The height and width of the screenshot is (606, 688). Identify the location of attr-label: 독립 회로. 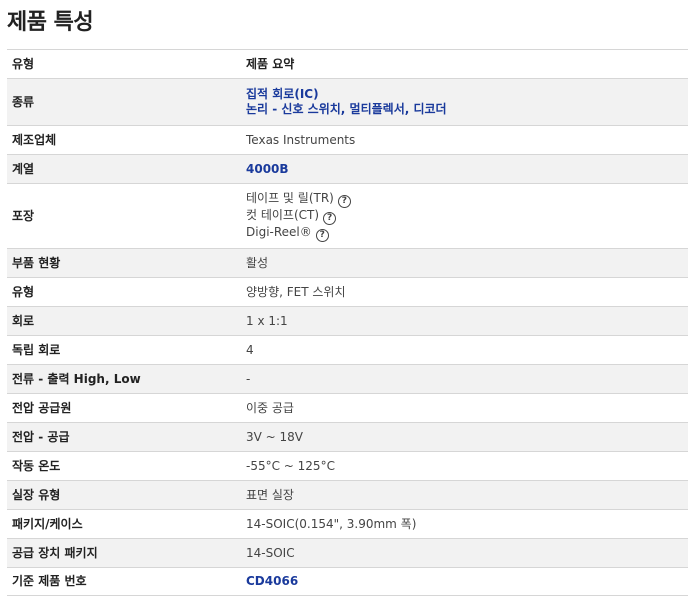
(124, 350).